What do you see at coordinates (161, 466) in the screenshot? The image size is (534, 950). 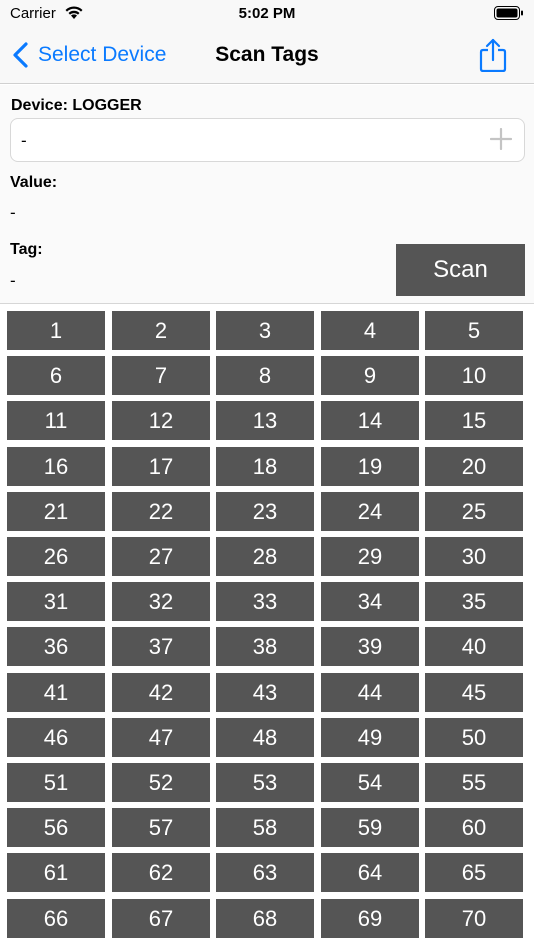 I see `tag-button: 17` at bounding box center [161, 466].